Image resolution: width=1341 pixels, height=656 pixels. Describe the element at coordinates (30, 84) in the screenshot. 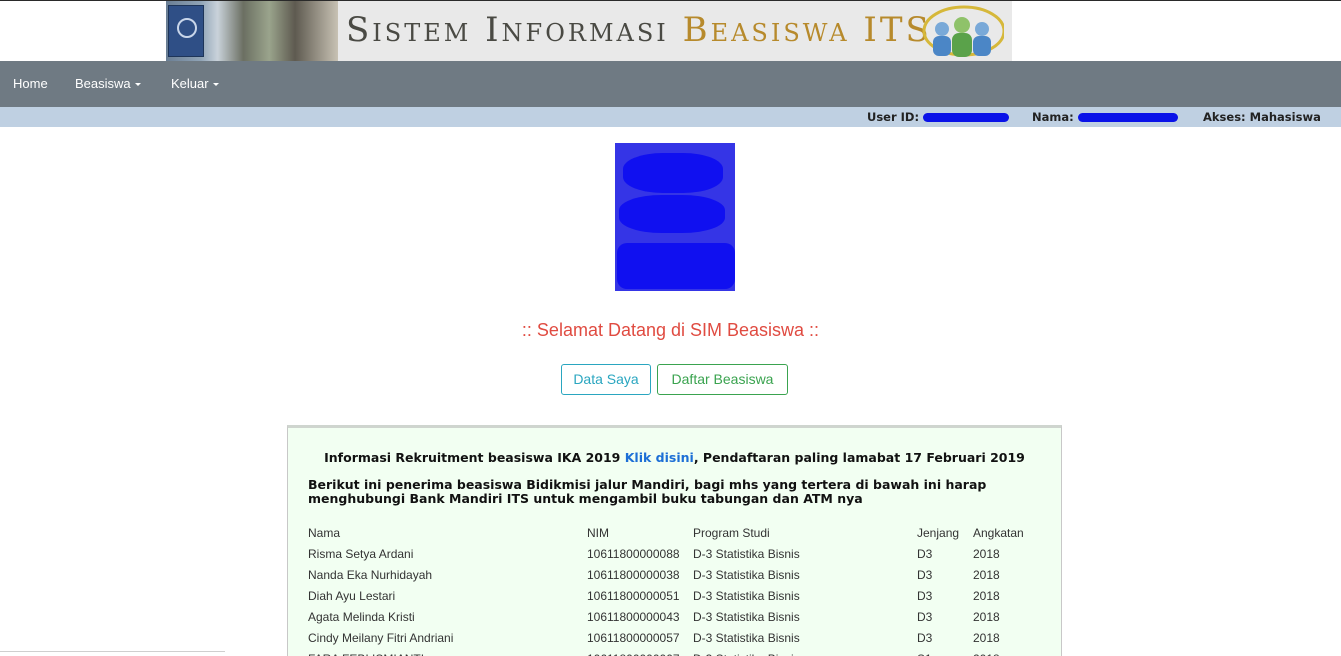

I see `nav-home: Home` at that location.